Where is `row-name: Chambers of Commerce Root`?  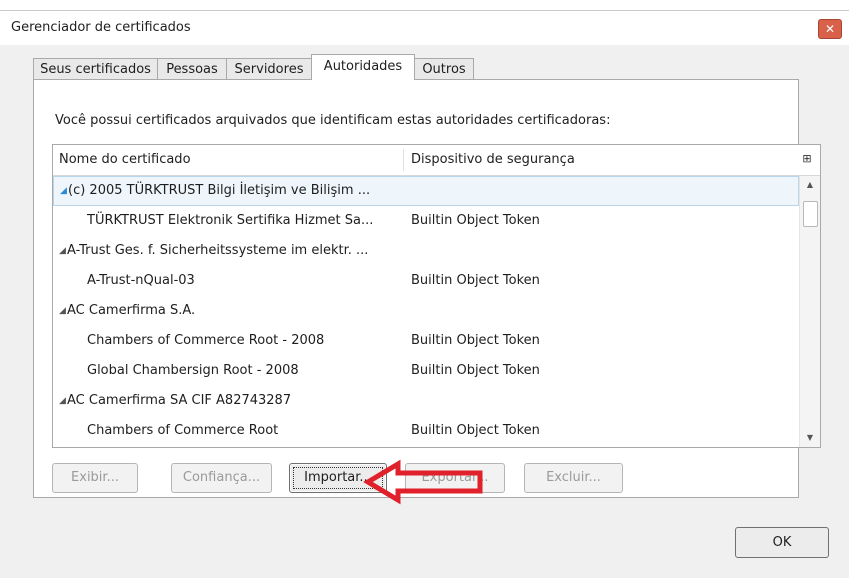
row-name: Chambers of Commerce Root is located at coordinates (183, 430).